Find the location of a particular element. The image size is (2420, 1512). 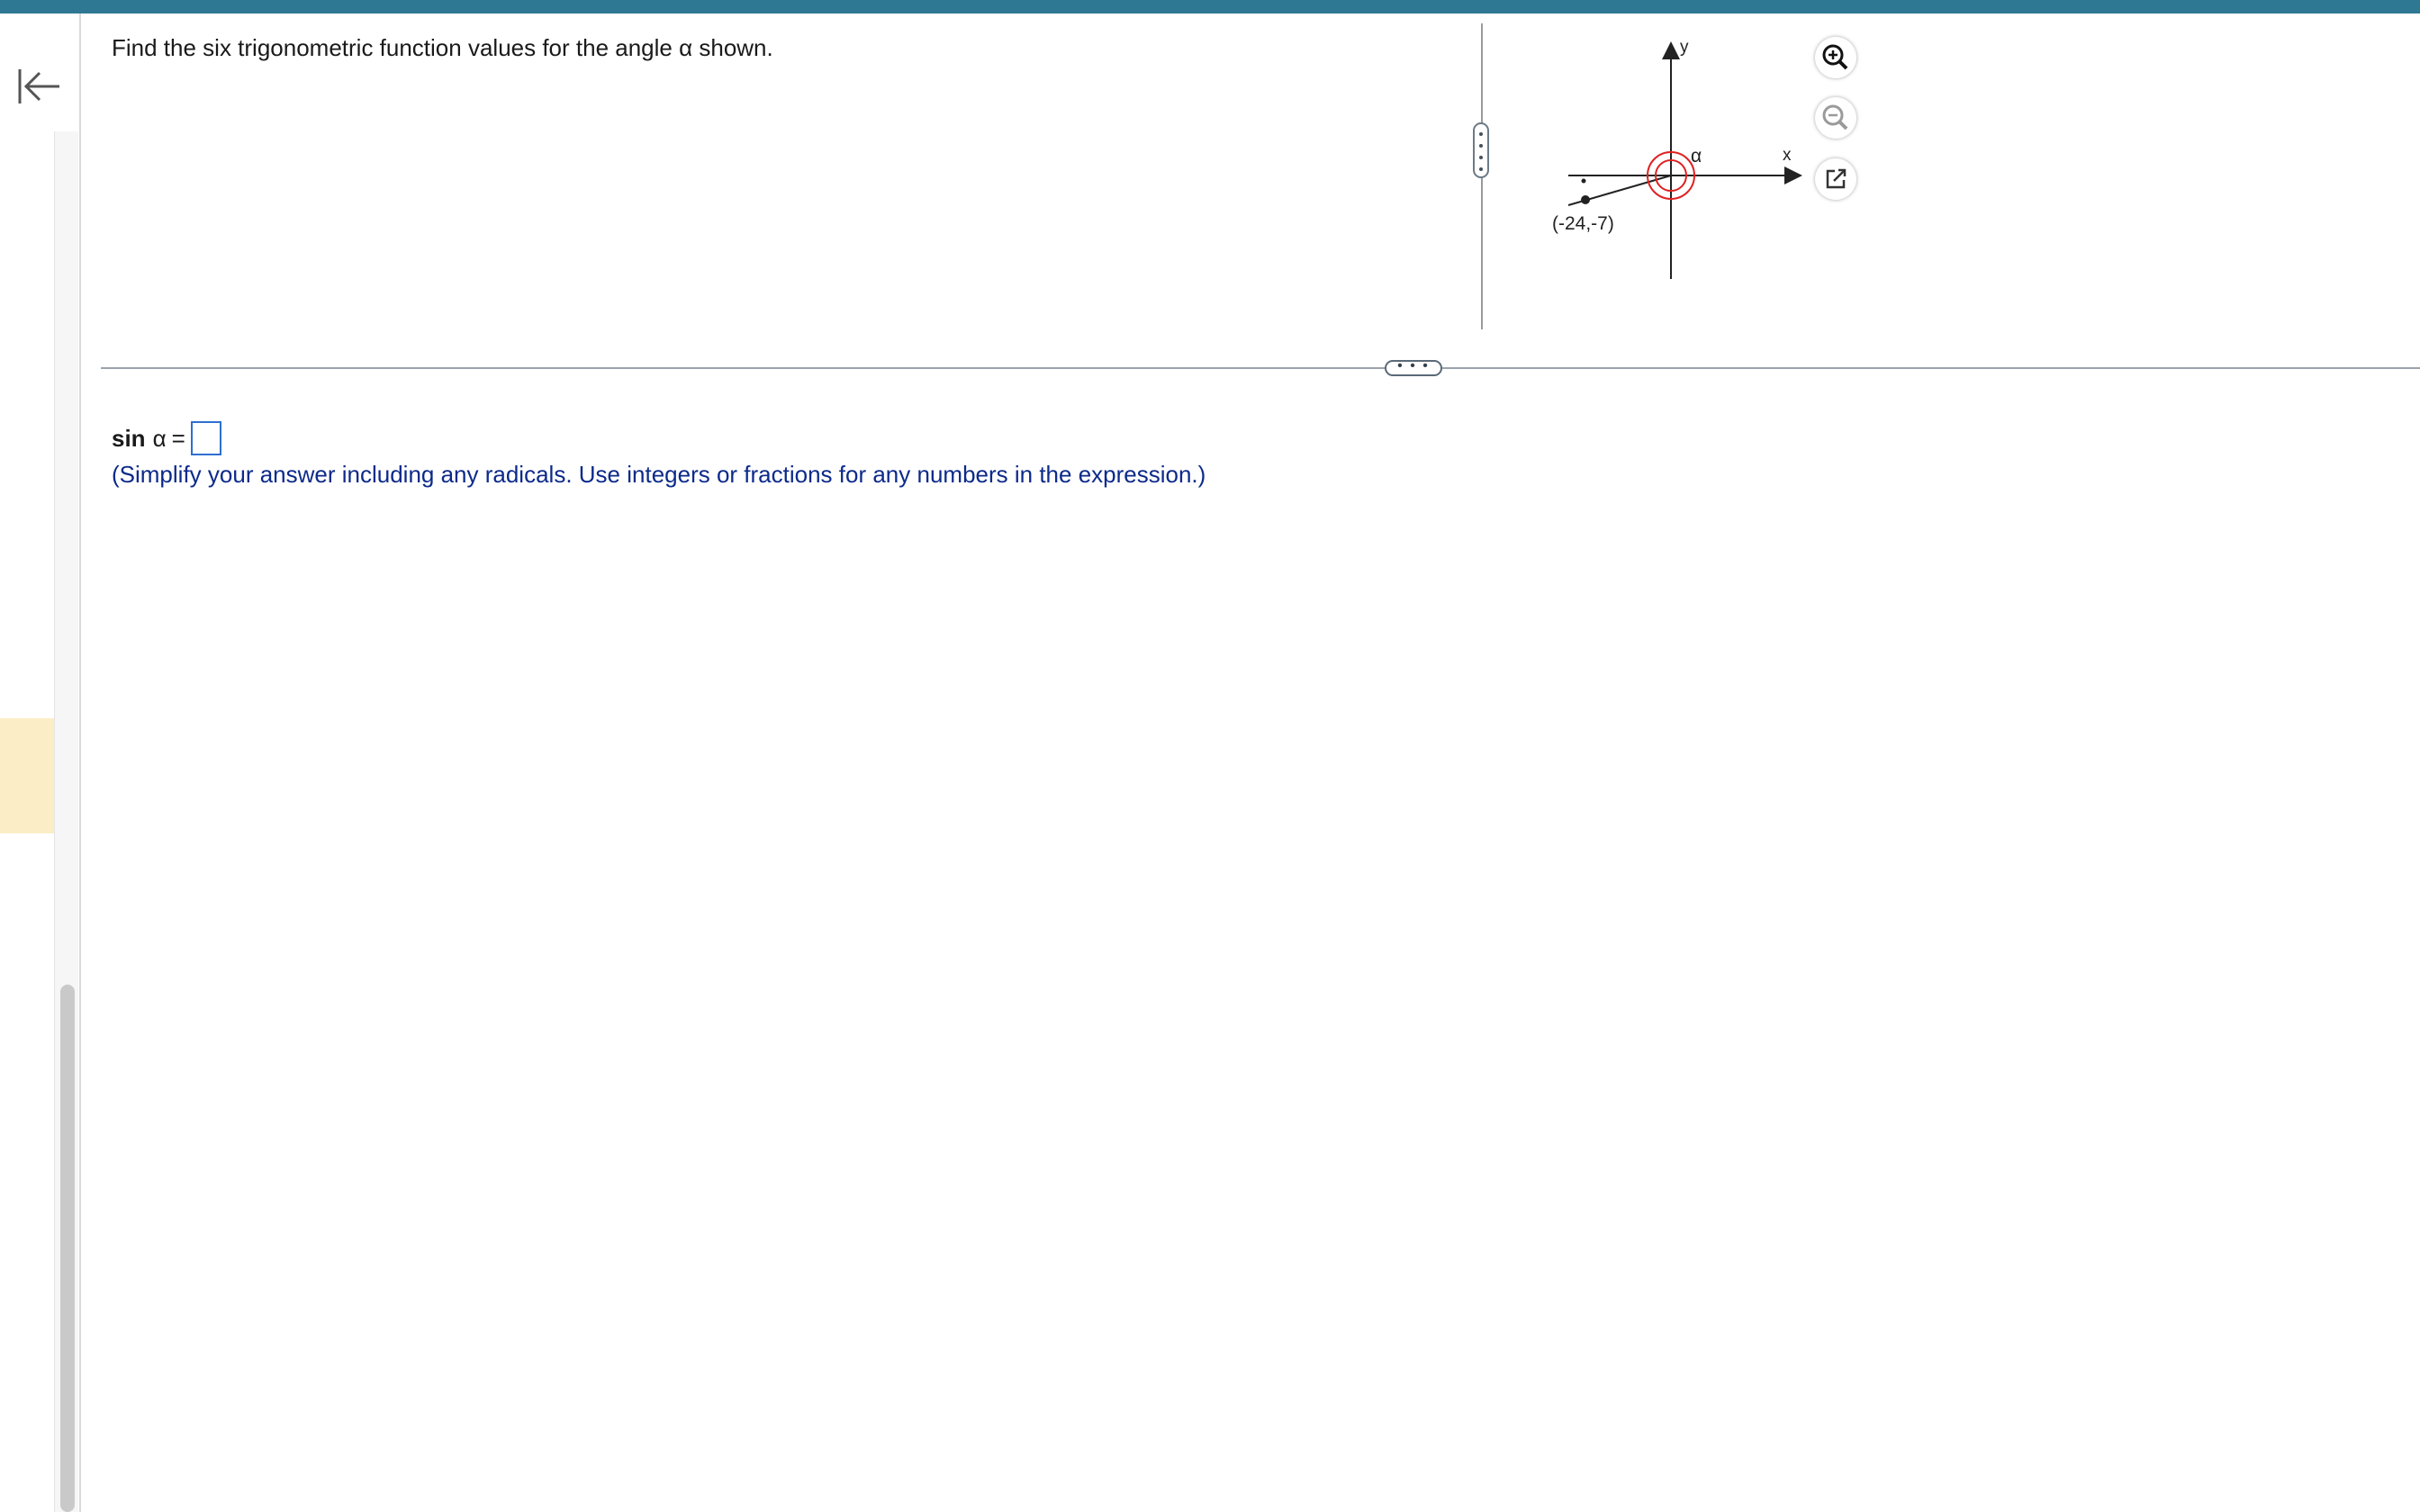

horizontal-resize-handle: • • • is located at coordinates (1413, 368).